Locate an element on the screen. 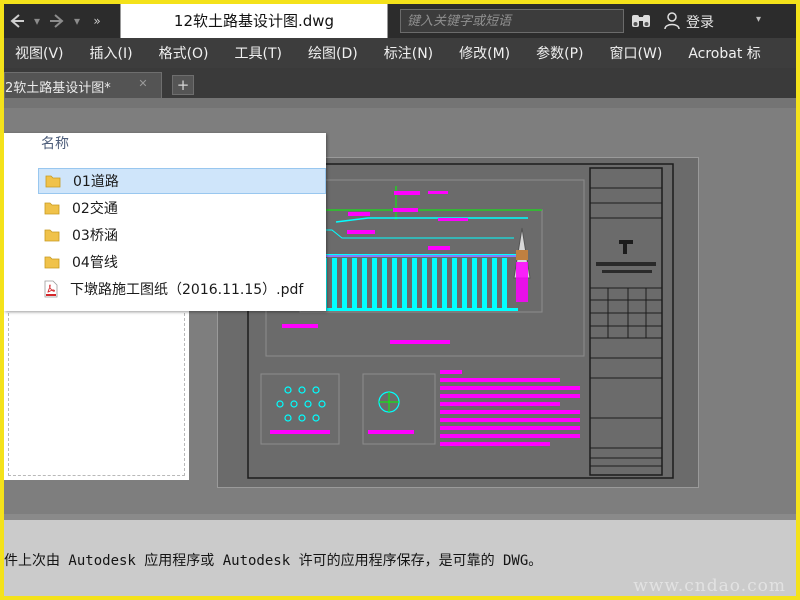  menu-draw: 绘图(D) is located at coordinates (333, 53).